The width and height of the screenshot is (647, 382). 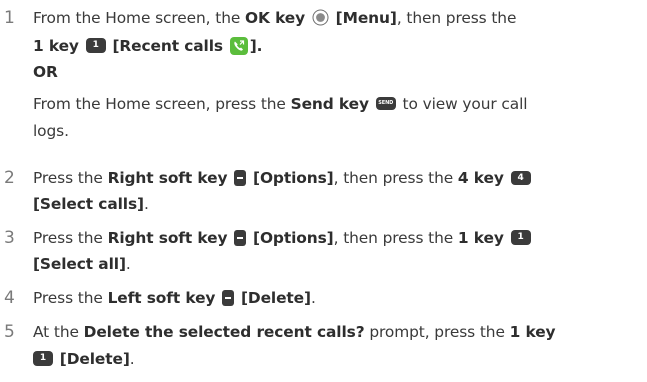 I want to click on step-text: ]., so click(x=256, y=46).